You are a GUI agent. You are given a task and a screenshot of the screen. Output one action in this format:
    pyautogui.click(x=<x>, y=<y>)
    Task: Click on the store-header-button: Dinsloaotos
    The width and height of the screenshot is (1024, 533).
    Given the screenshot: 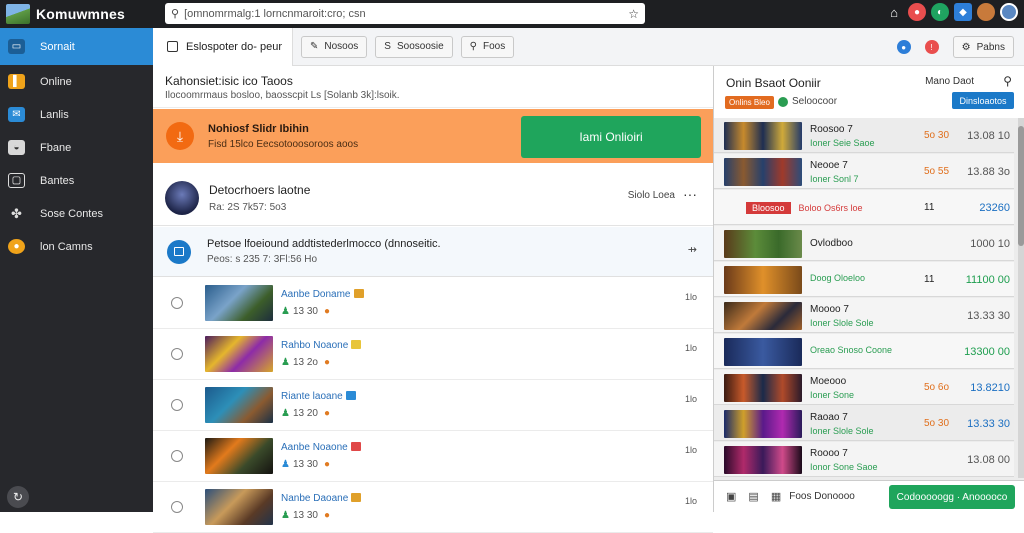 What is the action you would take?
    pyautogui.click(x=983, y=100)
    